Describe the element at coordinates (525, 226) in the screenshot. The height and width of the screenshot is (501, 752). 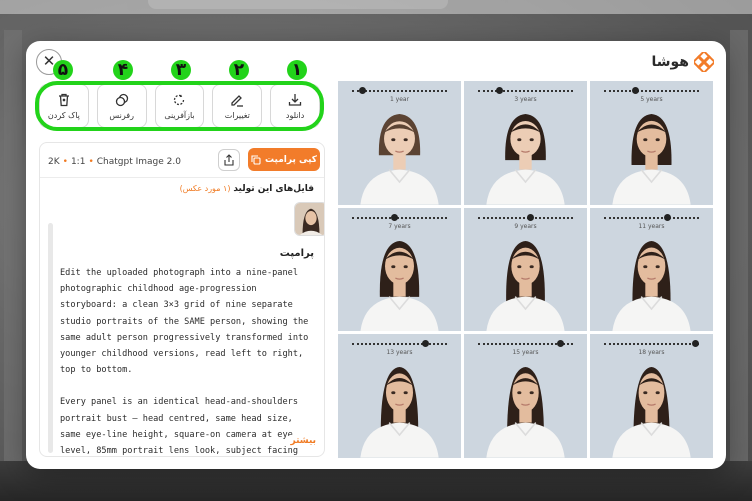
I see `age-label: 9 years` at that location.